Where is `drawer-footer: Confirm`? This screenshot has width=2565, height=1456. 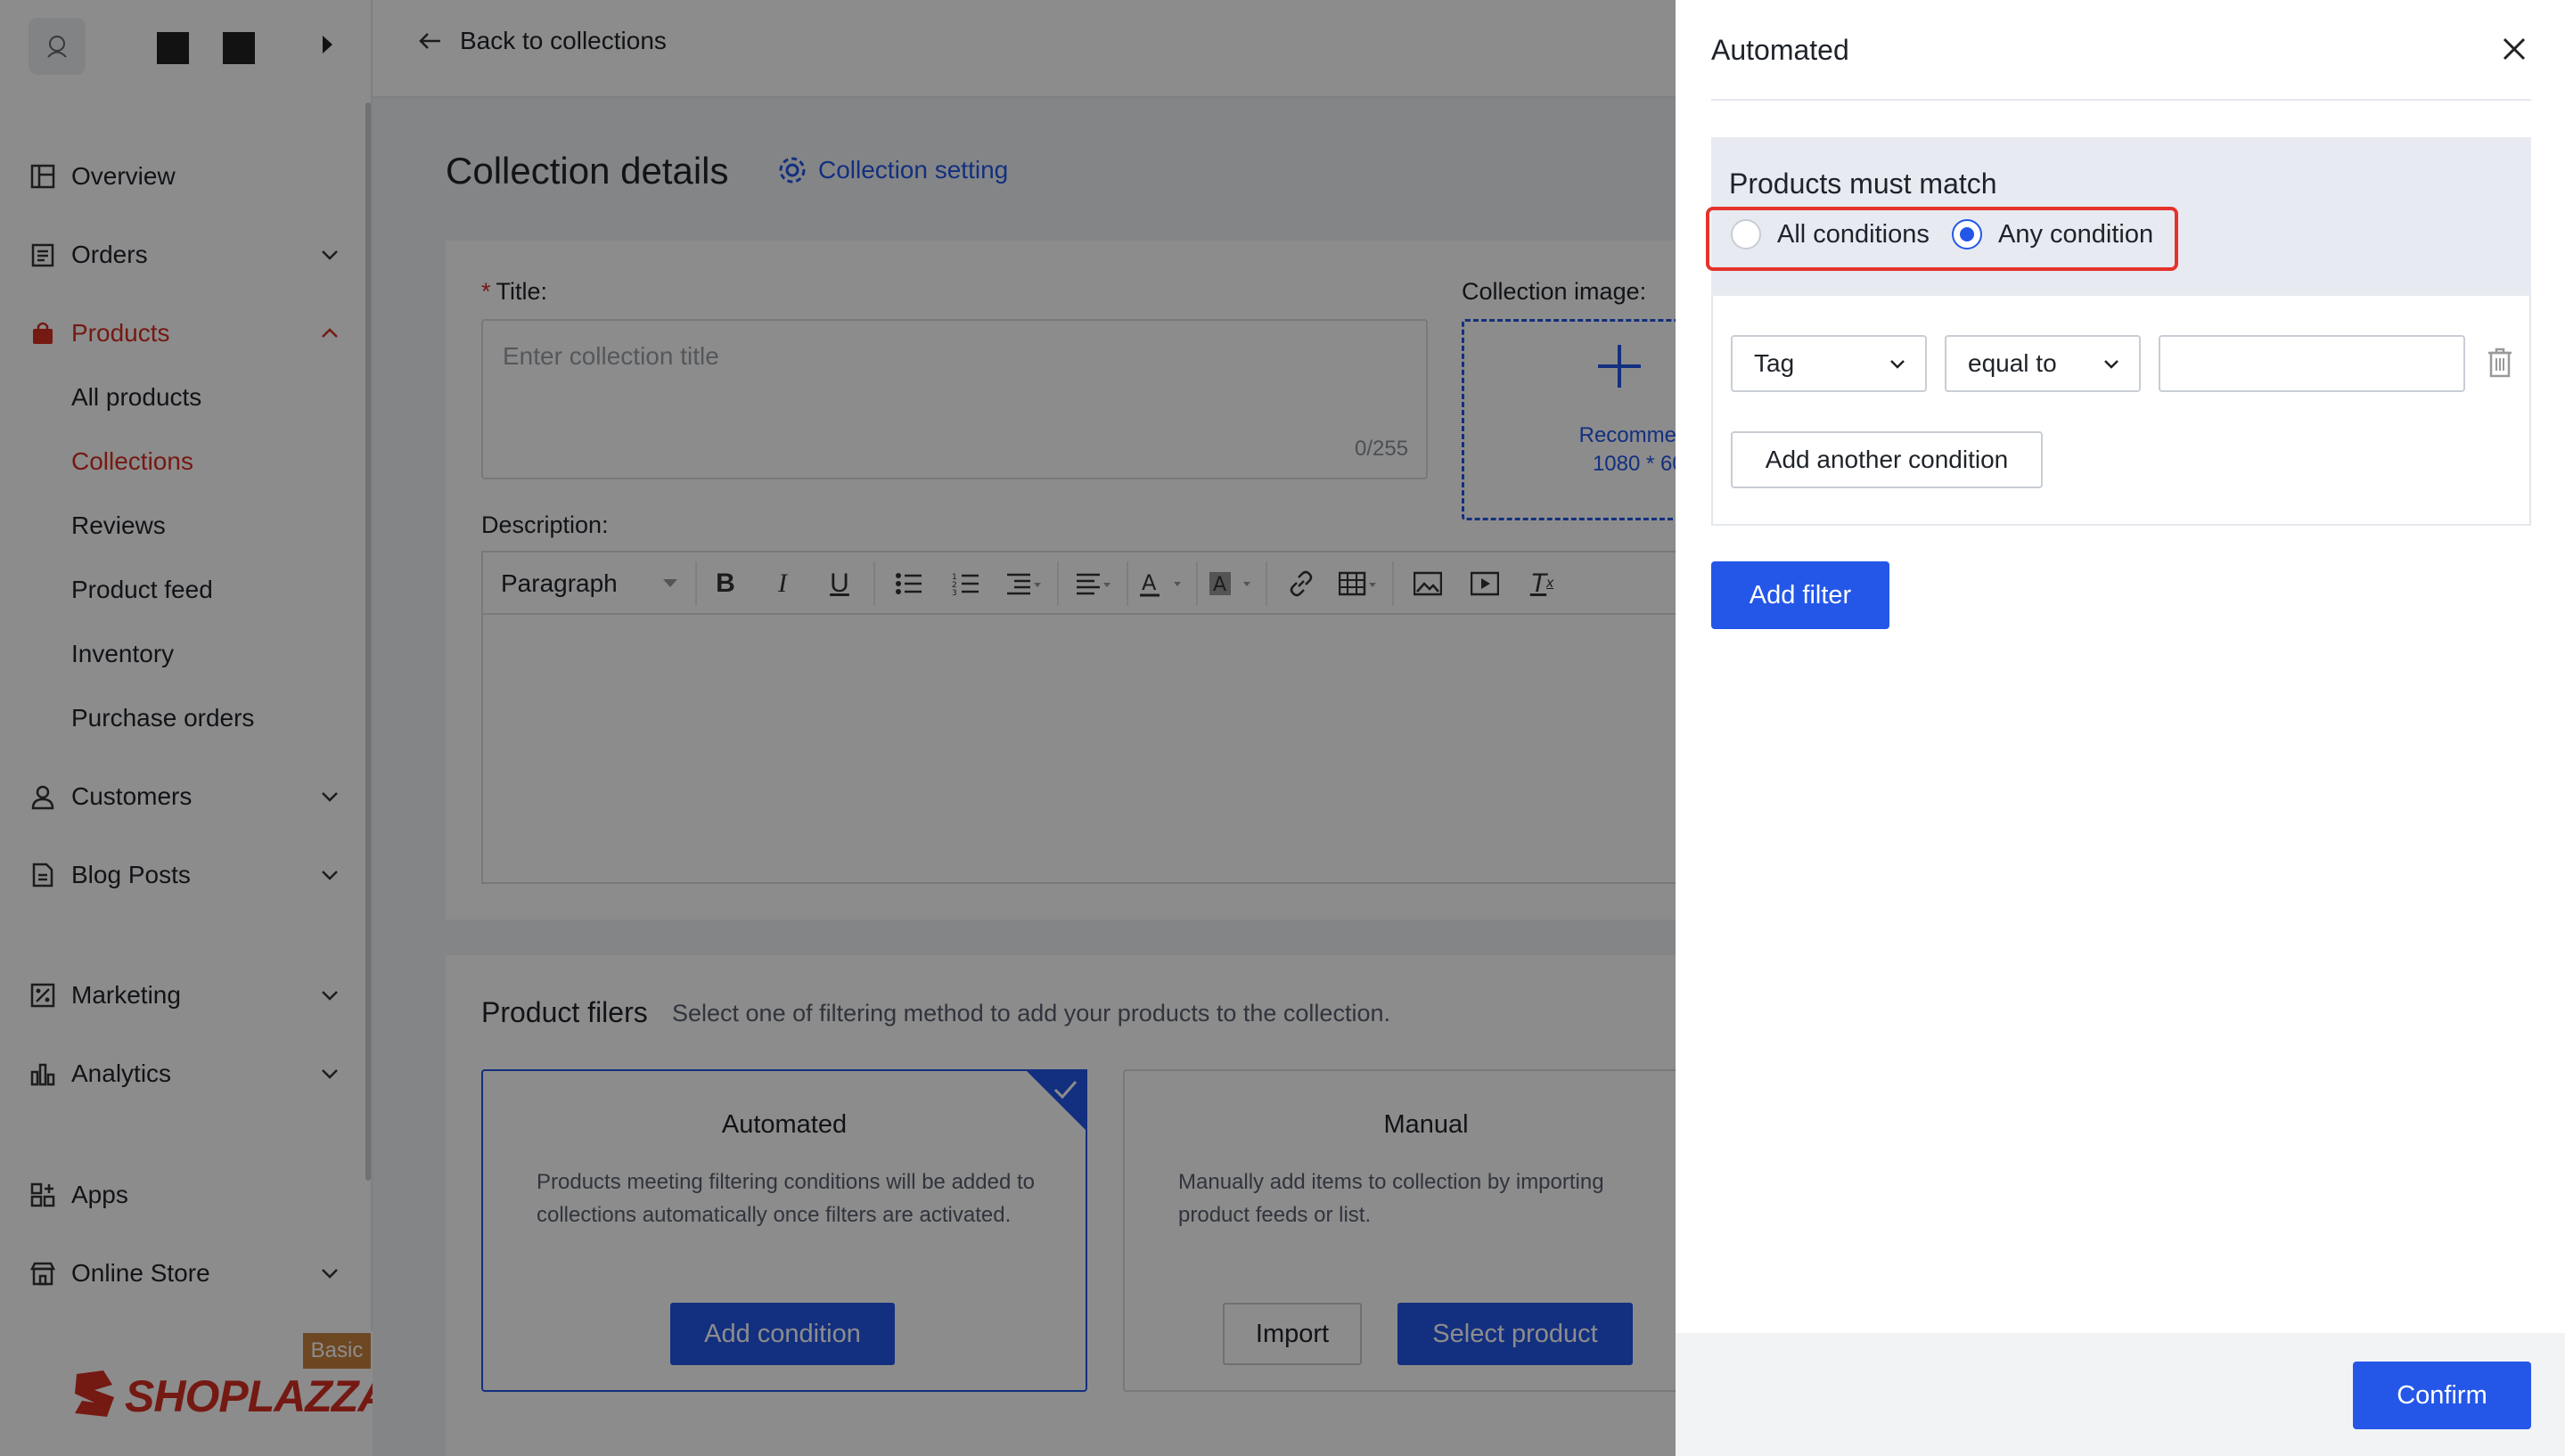 drawer-footer: Confirm is located at coordinates (2120, 1394).